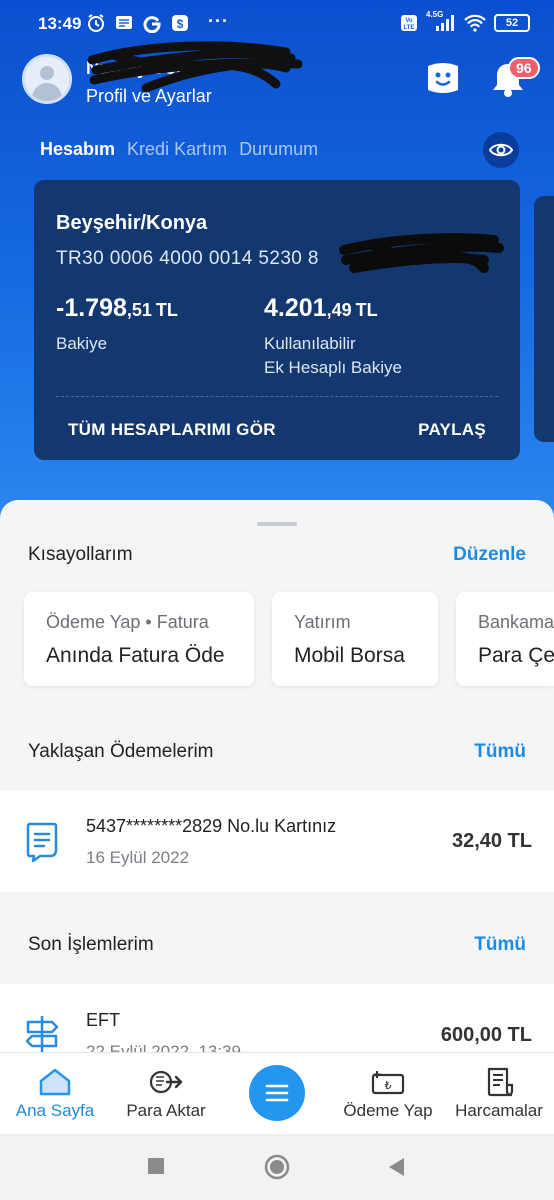  Describe the element at coordinates (138, 857) in the screenshot. I see `payment-date: 16 Eylül 2022` at that location.